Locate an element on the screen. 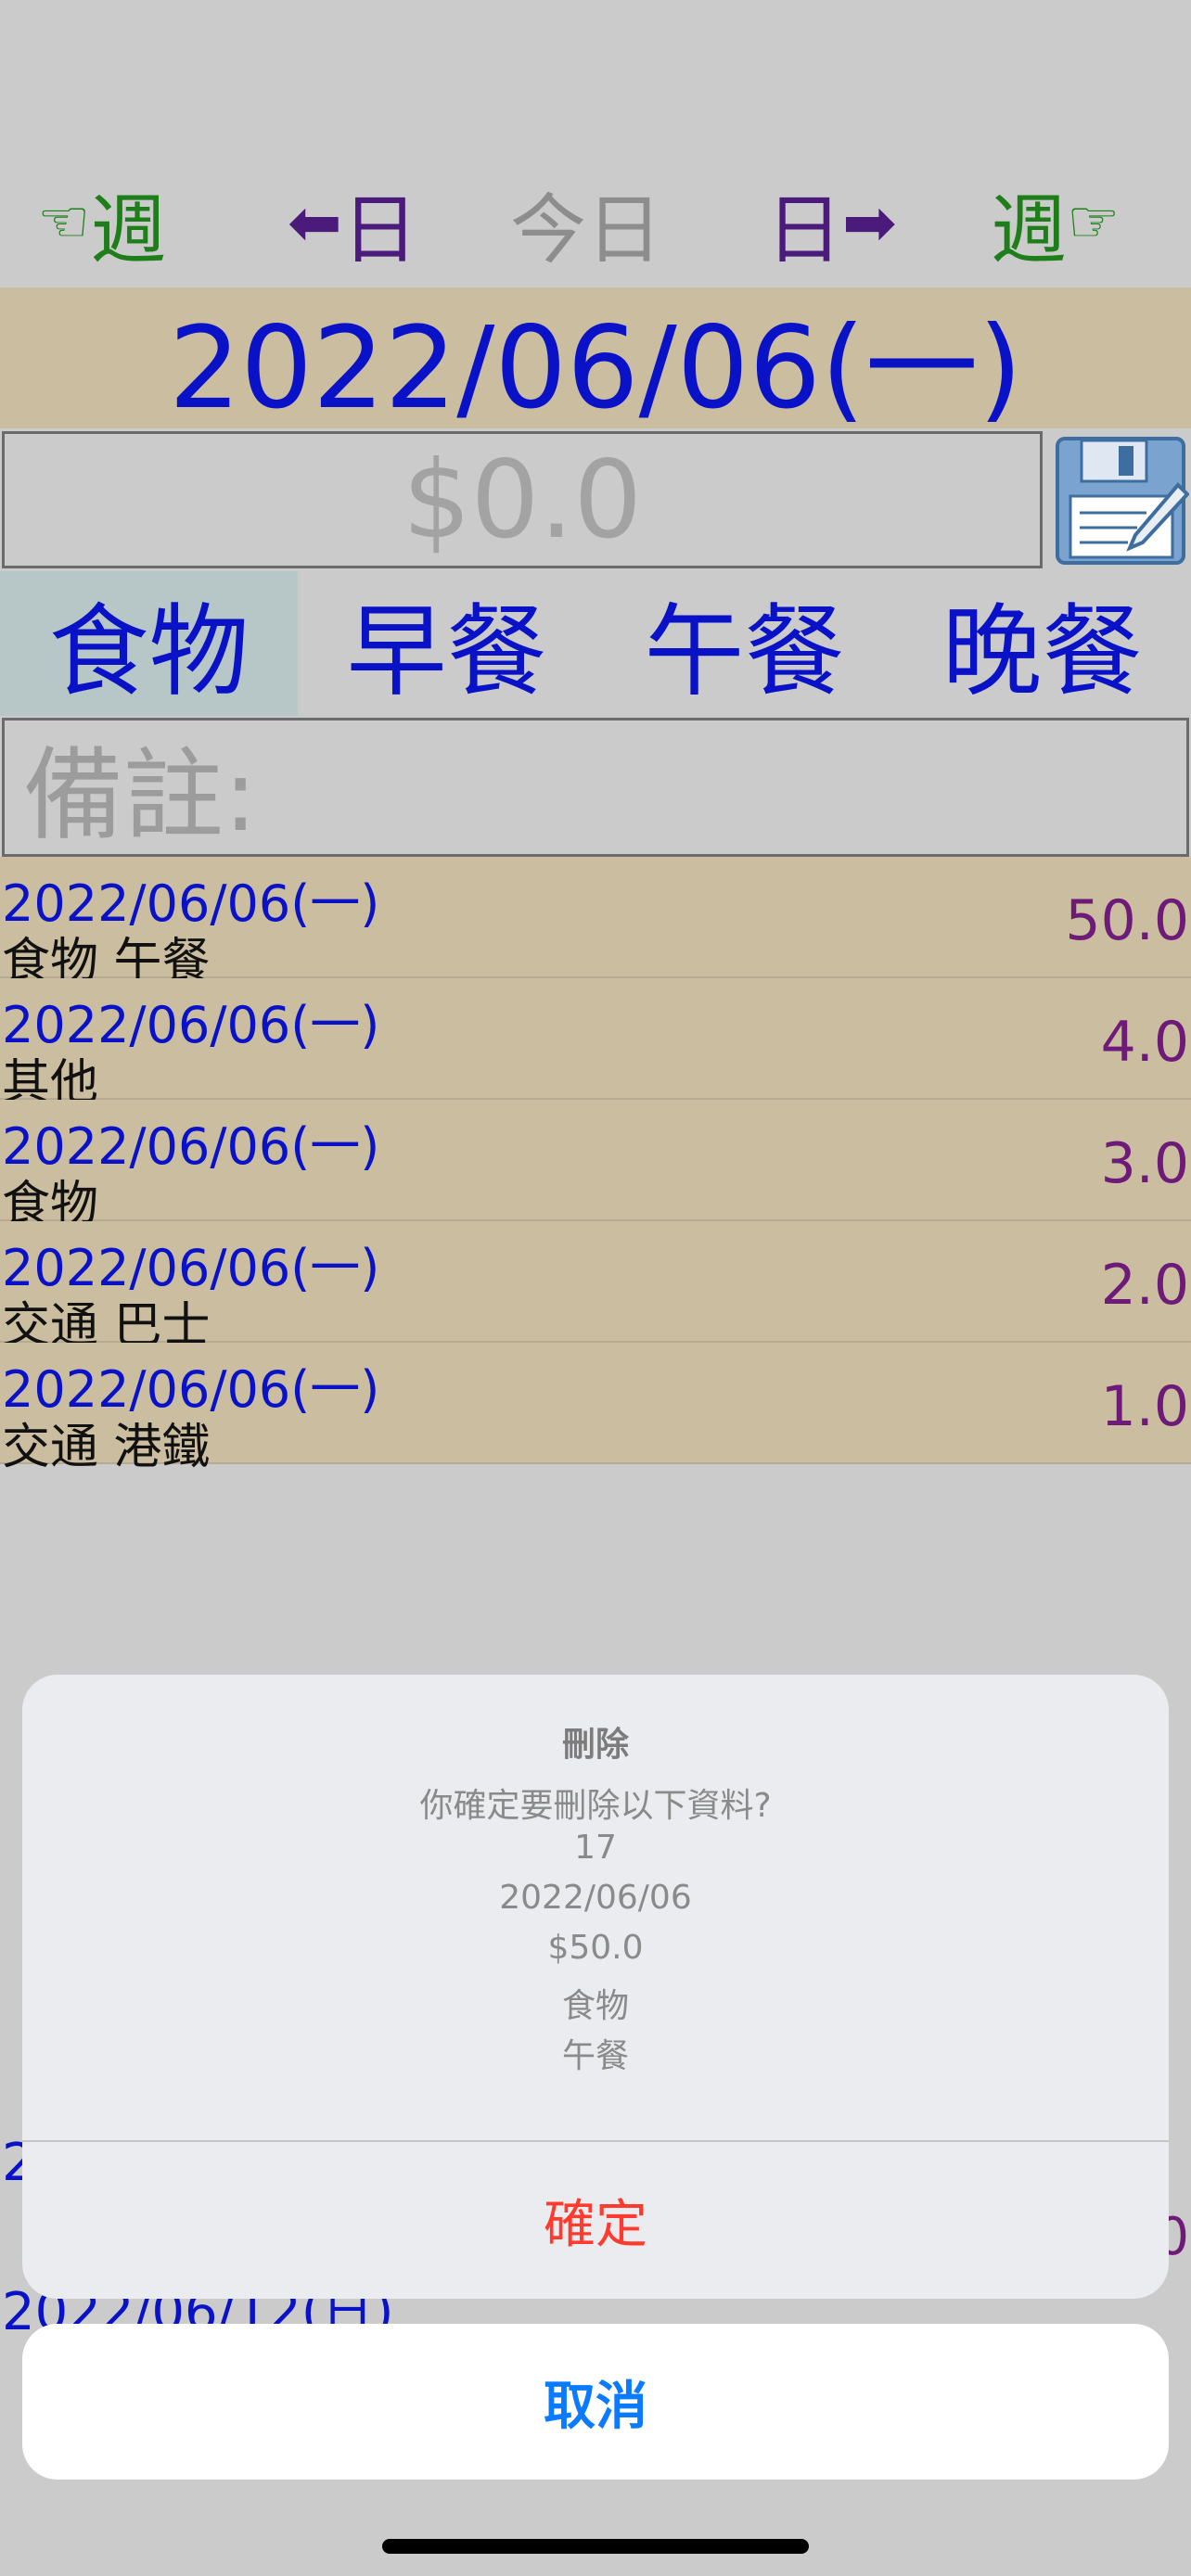  next-day-label: 日 is located at coordinates (804, 229).